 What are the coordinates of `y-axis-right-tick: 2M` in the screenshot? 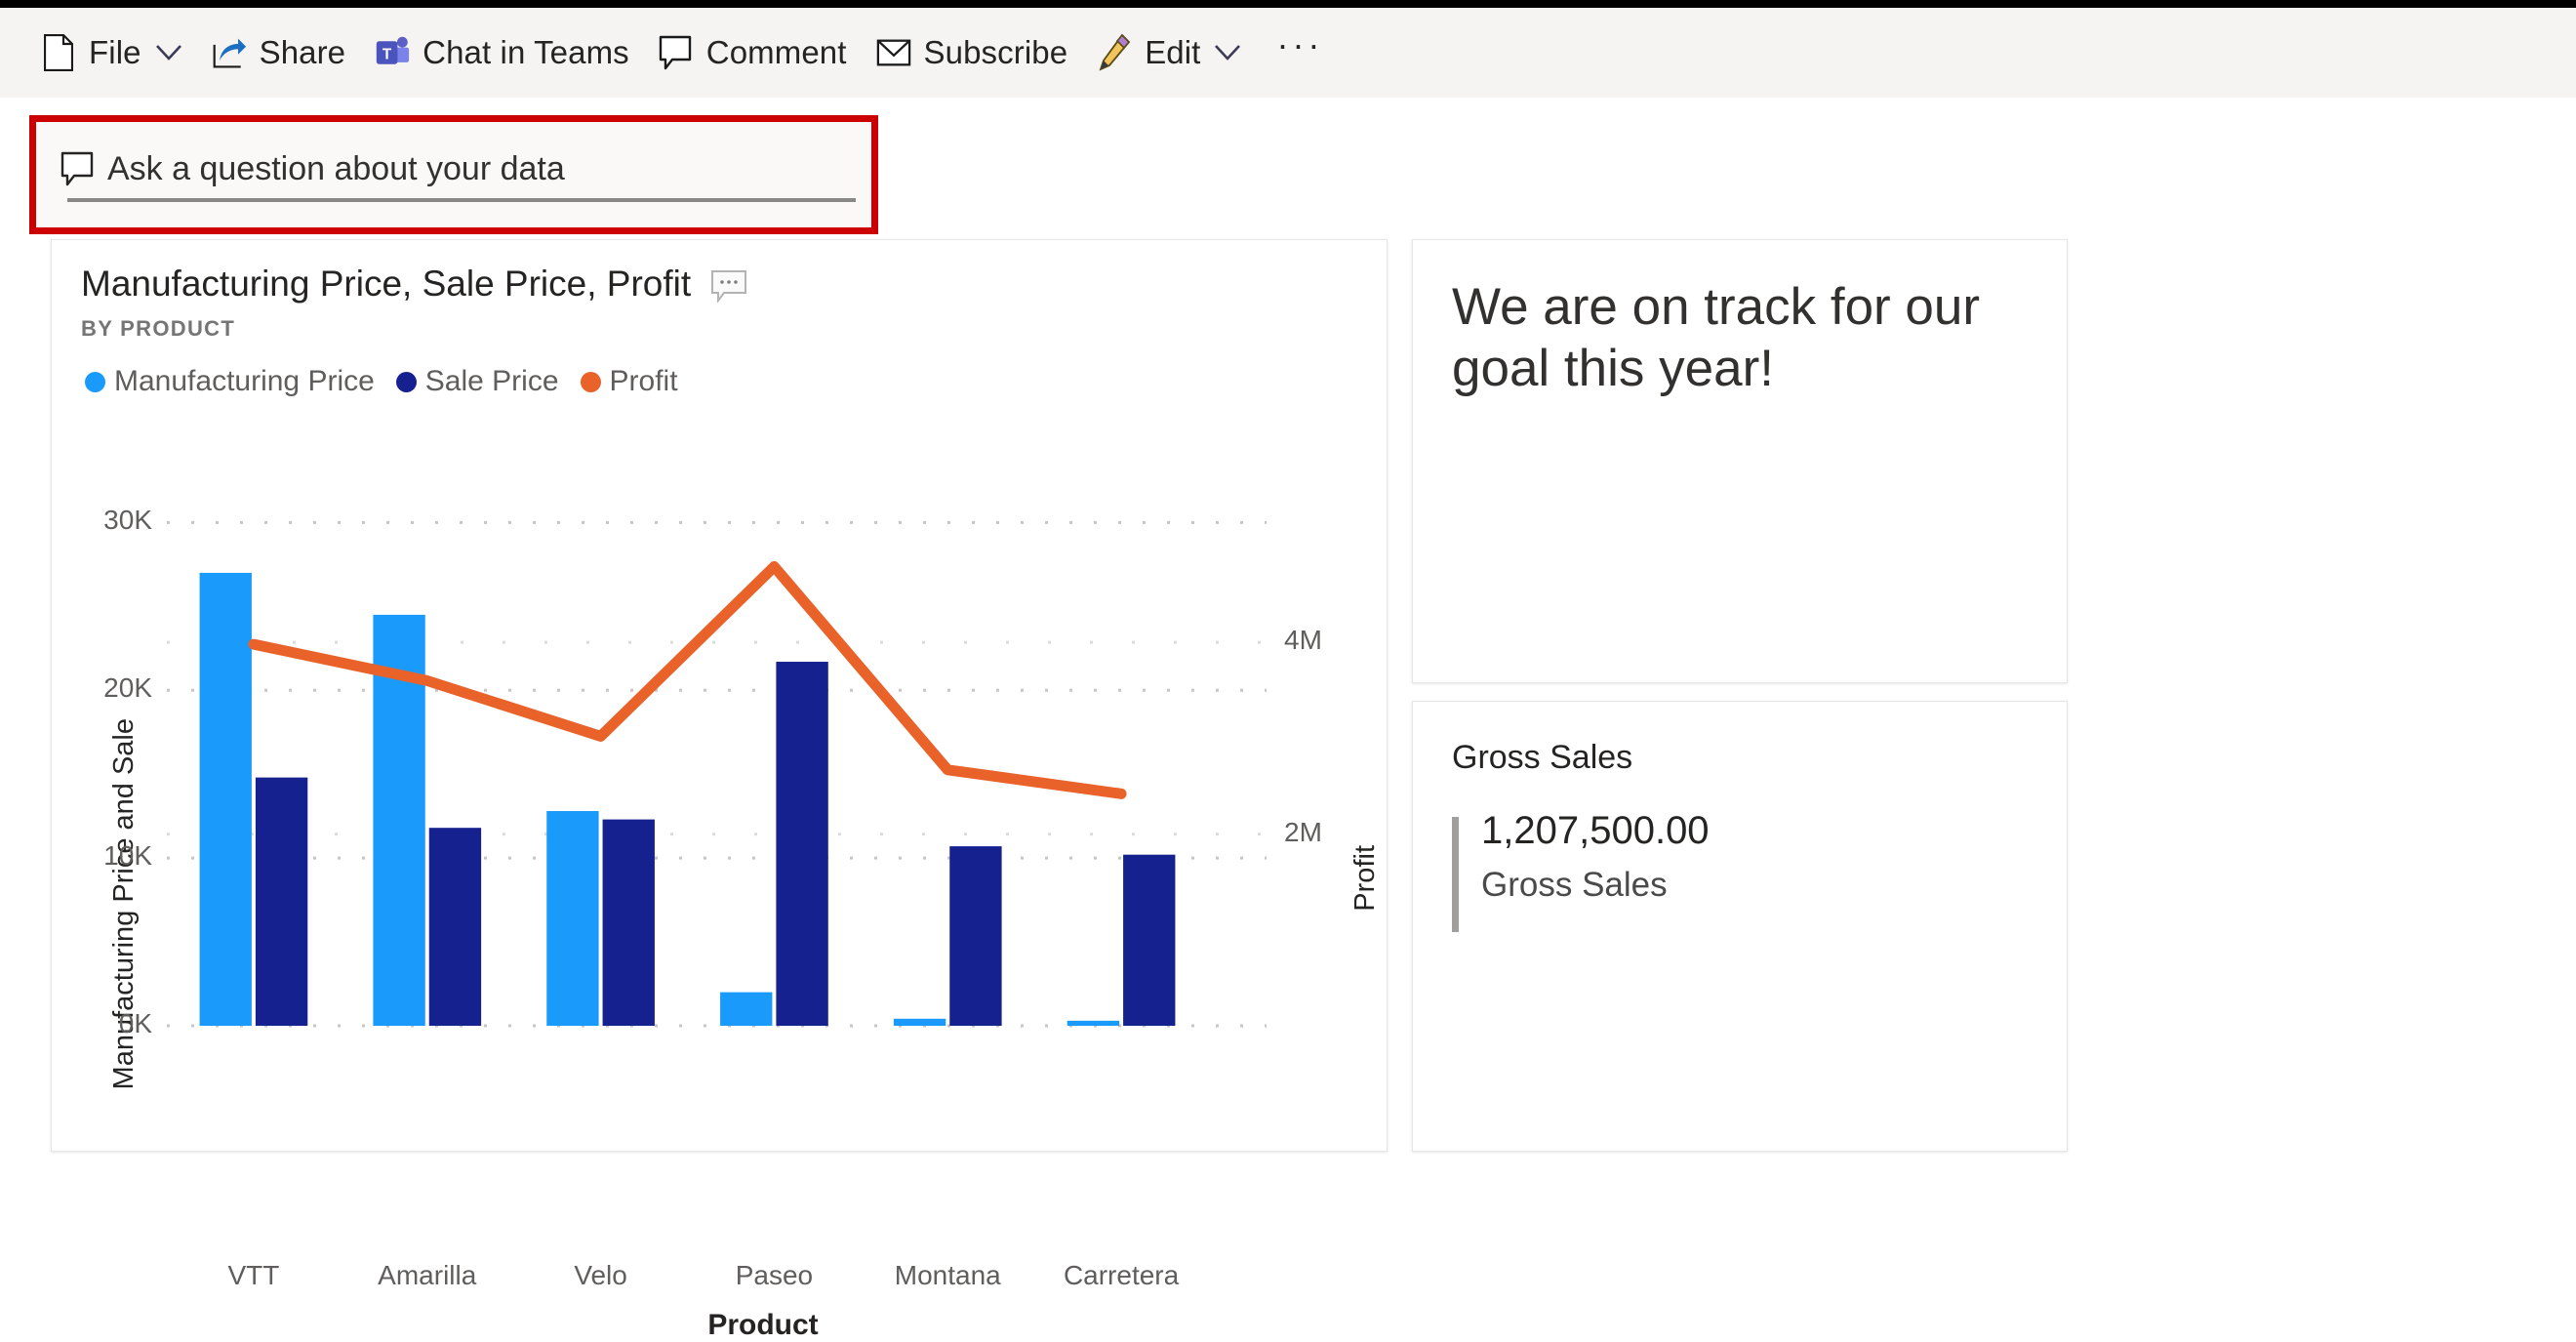 It's located at (1303, 831).